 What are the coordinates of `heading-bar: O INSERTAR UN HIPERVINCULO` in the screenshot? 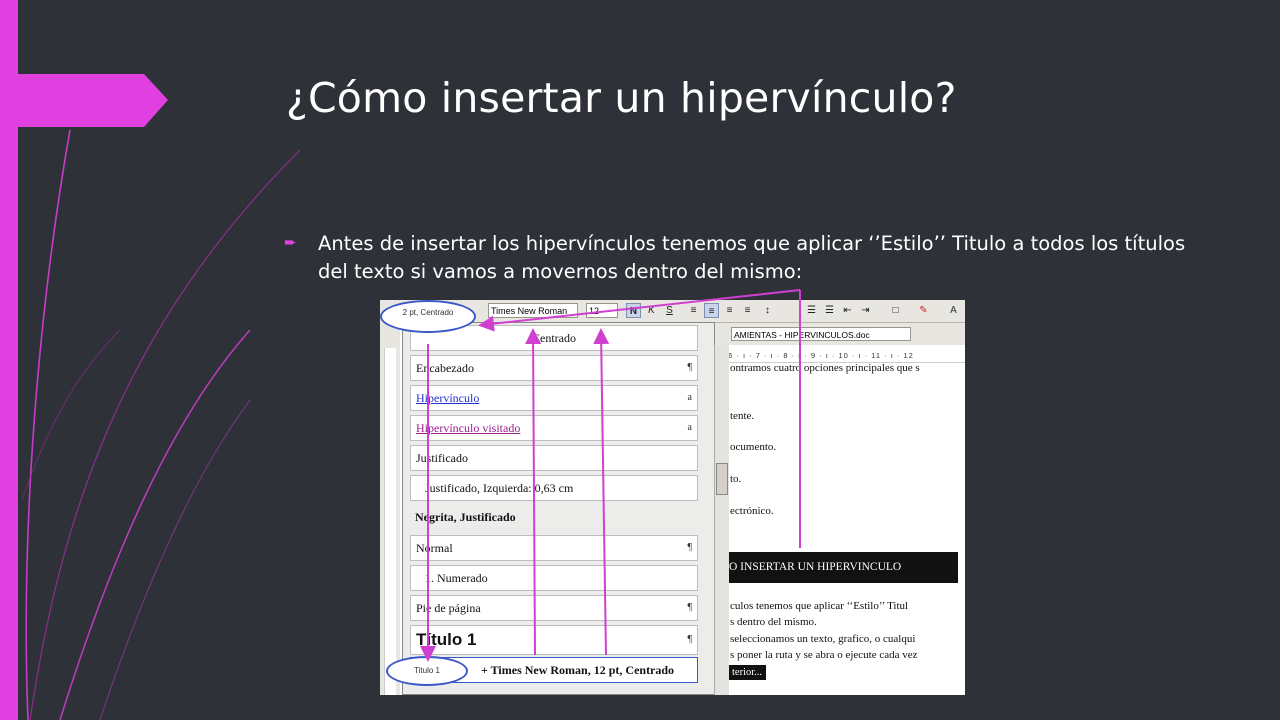 It's located at (841, 567).